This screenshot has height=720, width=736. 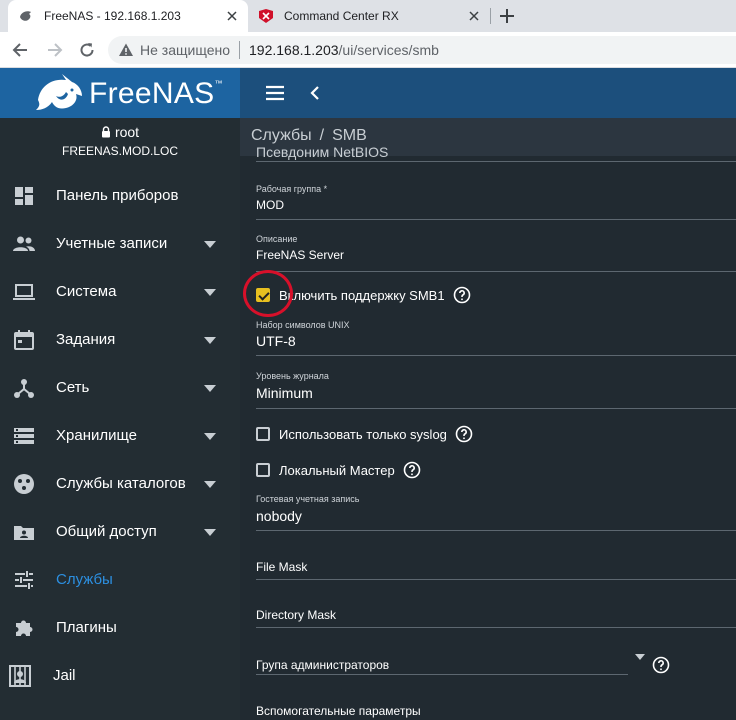 What do you see at coordinates (24, 243) in the screenshot?
I see `people-icon` at bounding box center [24, 243].